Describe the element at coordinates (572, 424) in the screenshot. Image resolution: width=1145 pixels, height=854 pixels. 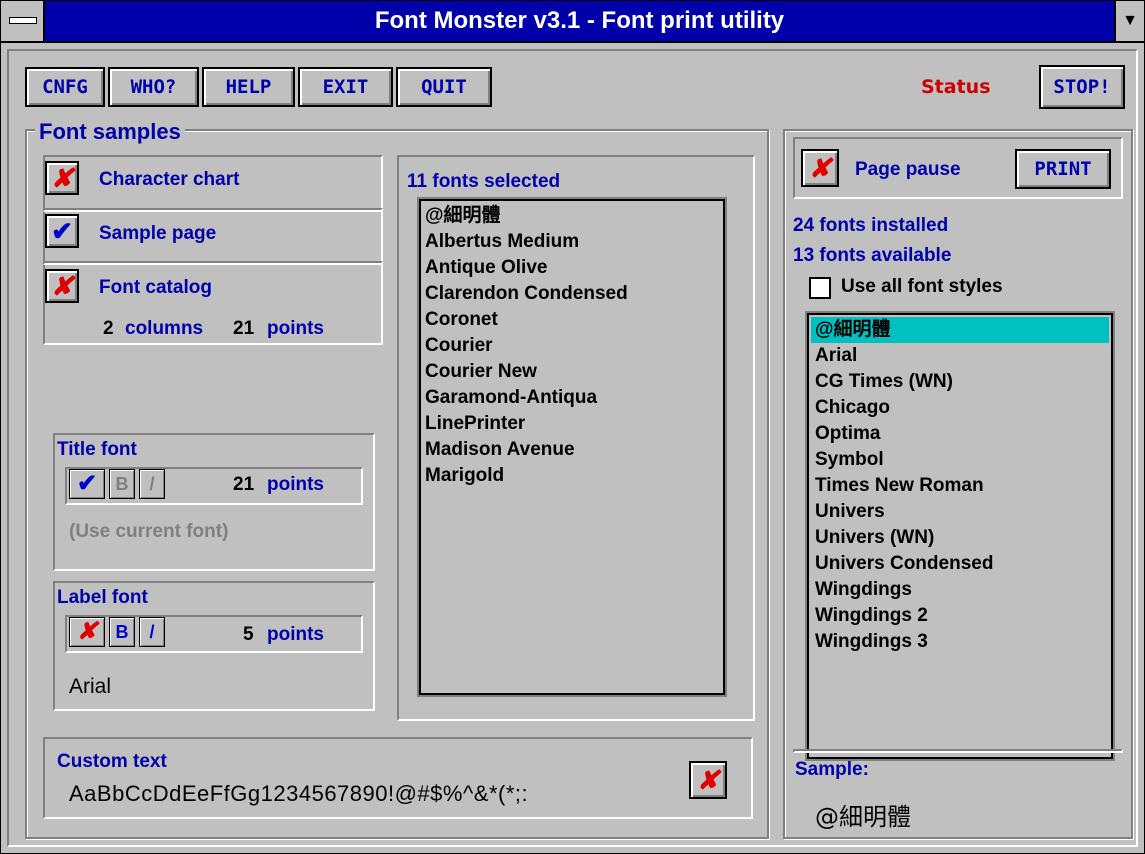
I see `selected-font-item: LinePrinter` at that location.